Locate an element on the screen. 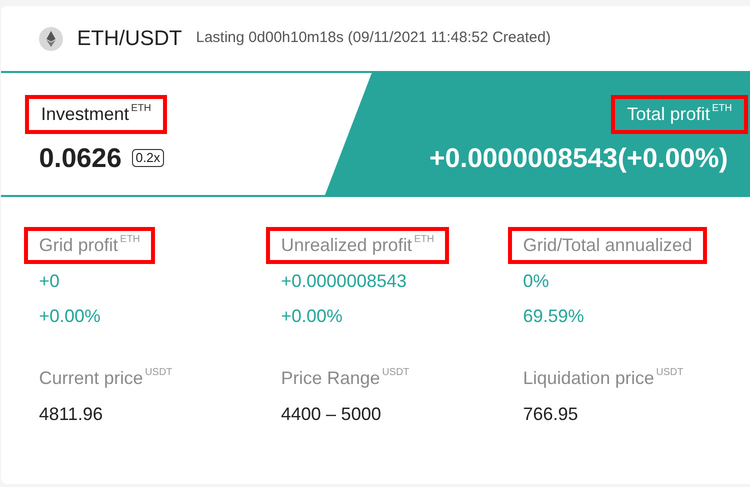  investment-value: 0.0626 is located at coordinates (80, 158).